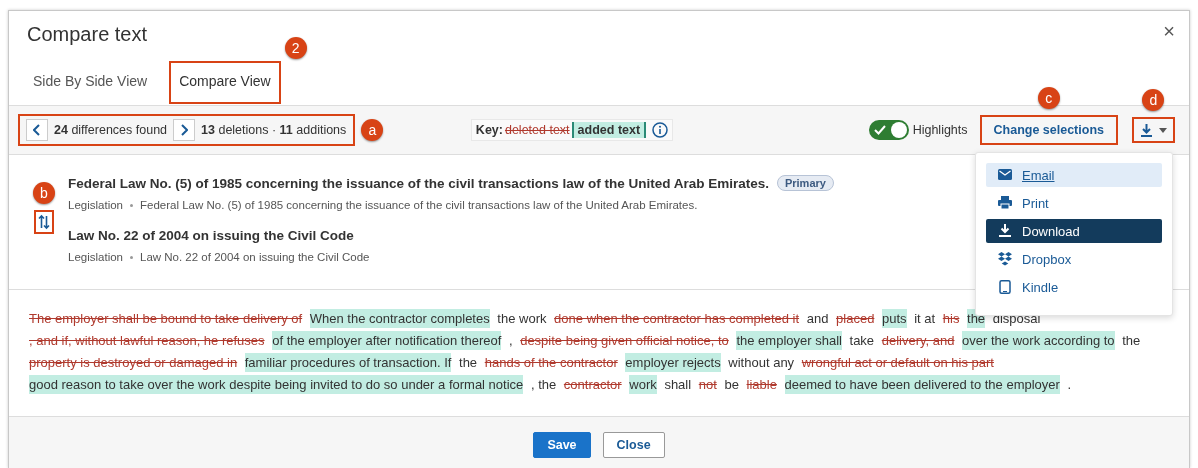 This screenshot has width=1198, height=468. I want to click on added-text: employer rejects, so click(673, 362).